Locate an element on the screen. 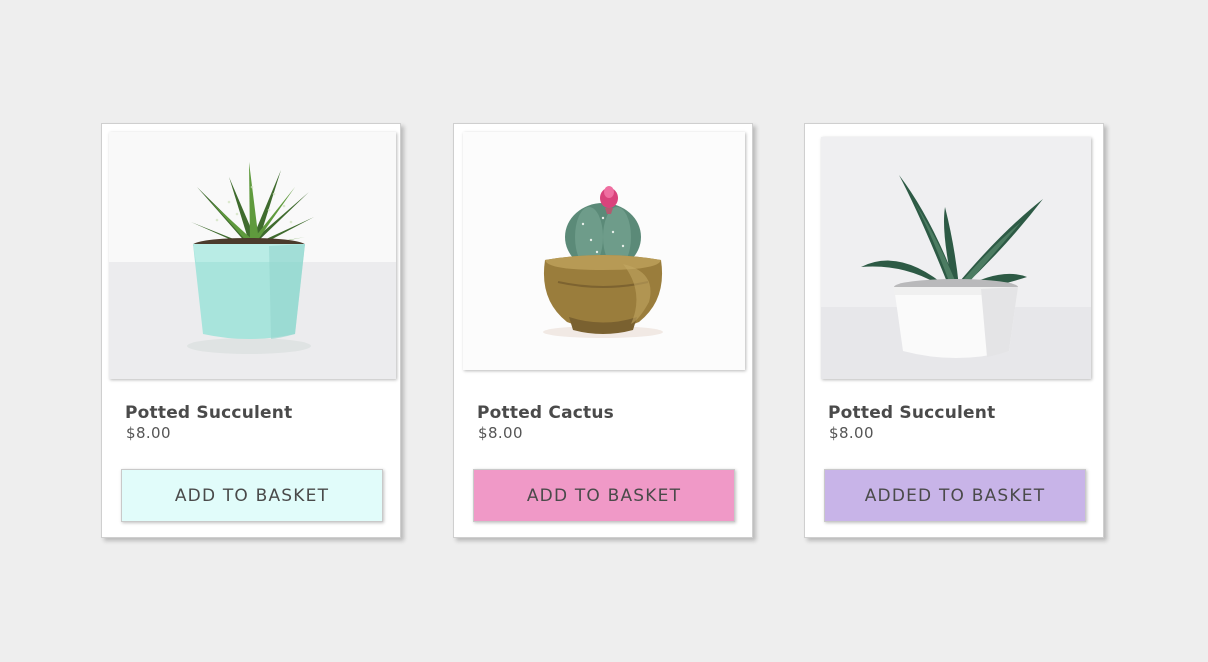 The image size is (1208, 662). succulent-mint-pot-photo is located at coordinates (252, 255).